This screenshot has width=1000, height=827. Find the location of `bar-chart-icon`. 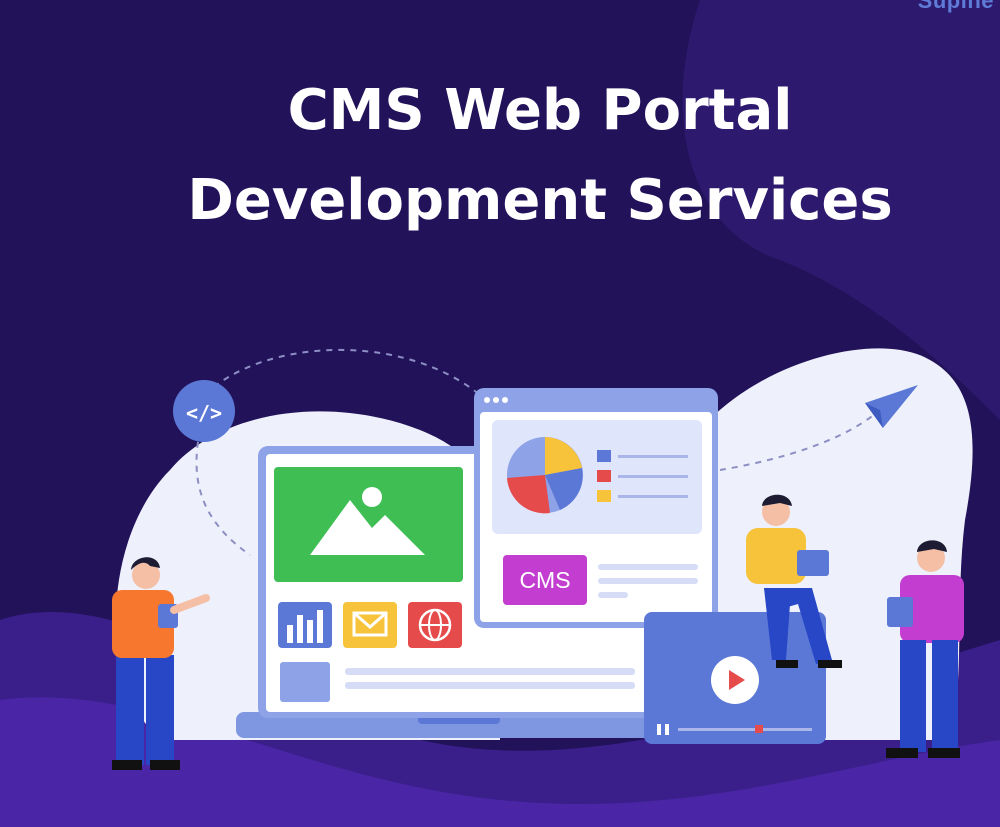

bar-chart-icon is located at coordinates (305, 625).